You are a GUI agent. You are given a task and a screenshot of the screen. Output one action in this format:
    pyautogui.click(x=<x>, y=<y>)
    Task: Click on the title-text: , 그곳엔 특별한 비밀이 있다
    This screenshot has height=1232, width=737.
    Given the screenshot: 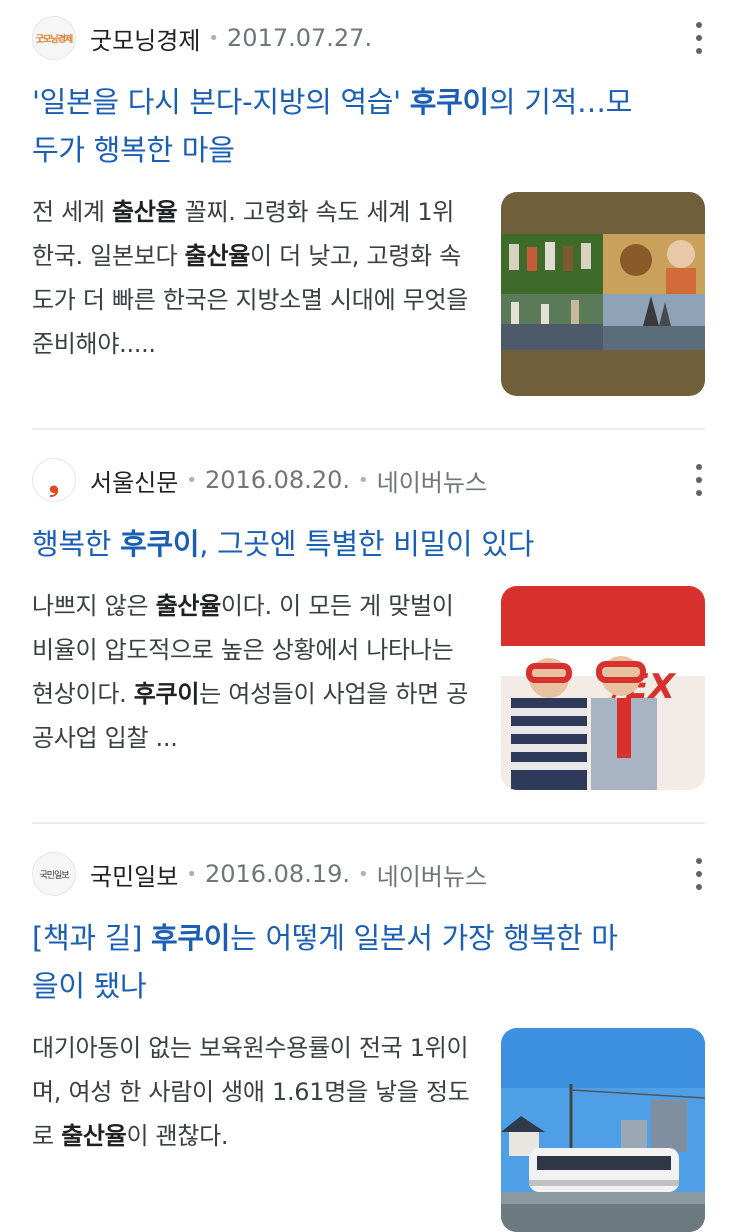 What is the action you would take?
    pyautogui.click(x=366, y=544)
    